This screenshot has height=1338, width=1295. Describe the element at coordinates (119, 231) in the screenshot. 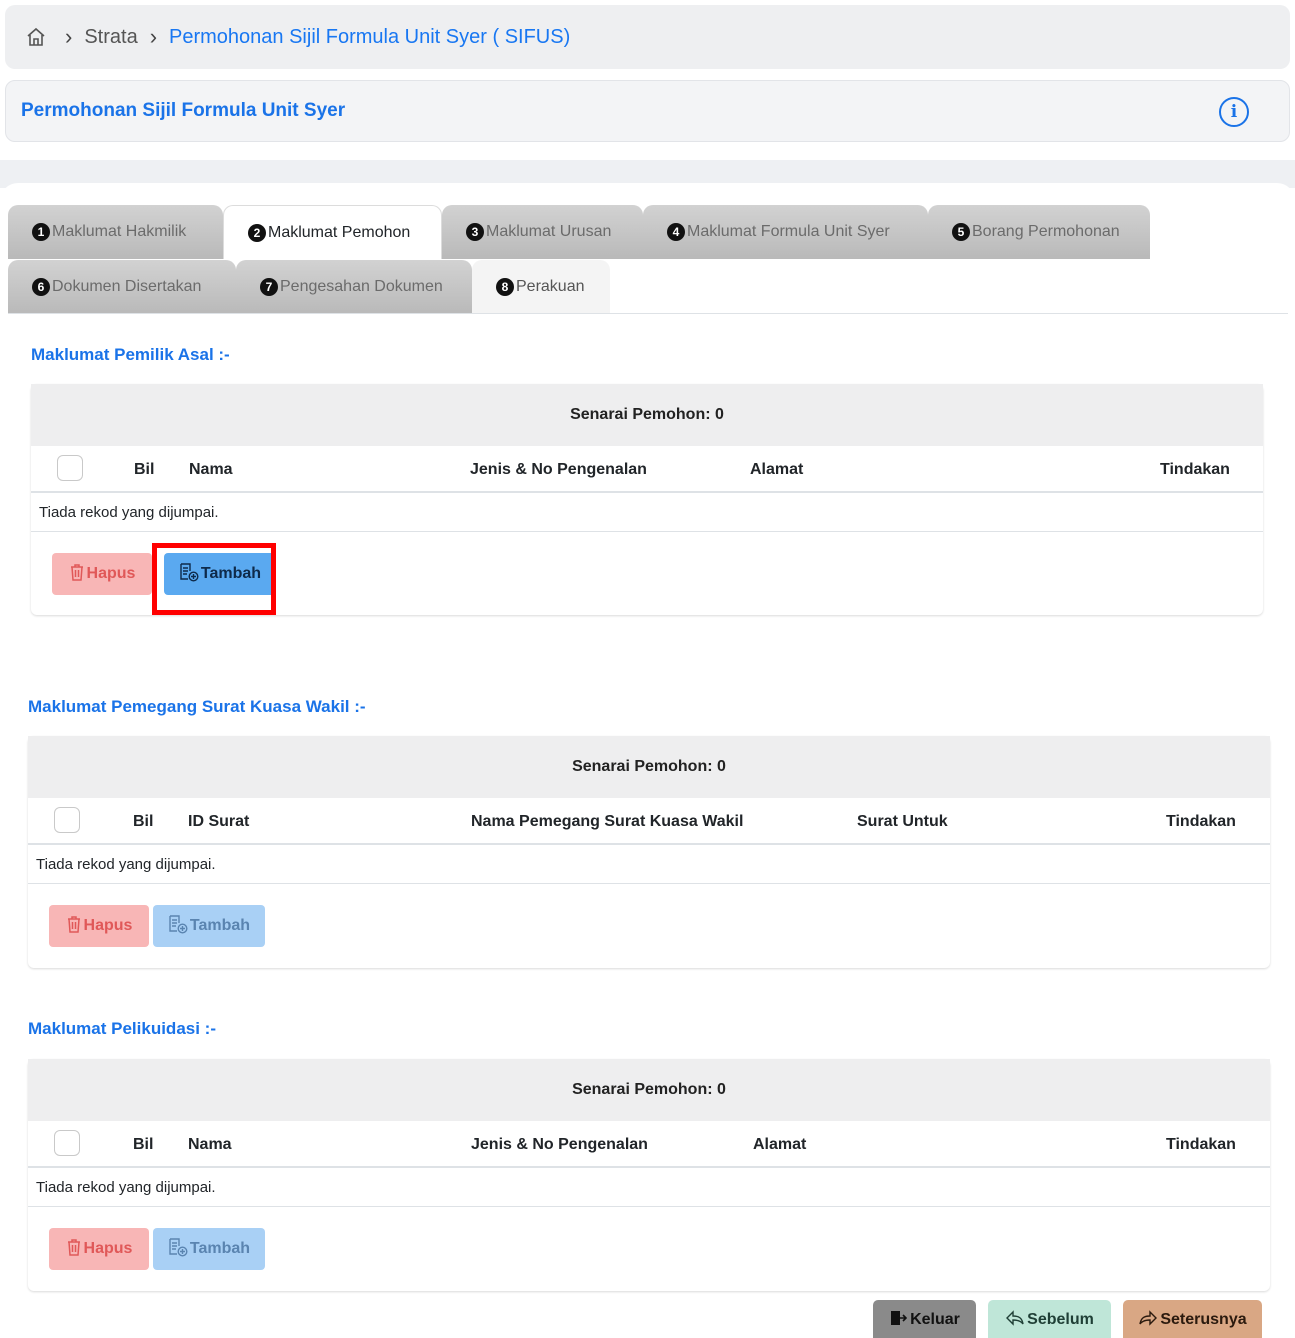

I see `tab-label: Maklumat Hakmilik` at that location.